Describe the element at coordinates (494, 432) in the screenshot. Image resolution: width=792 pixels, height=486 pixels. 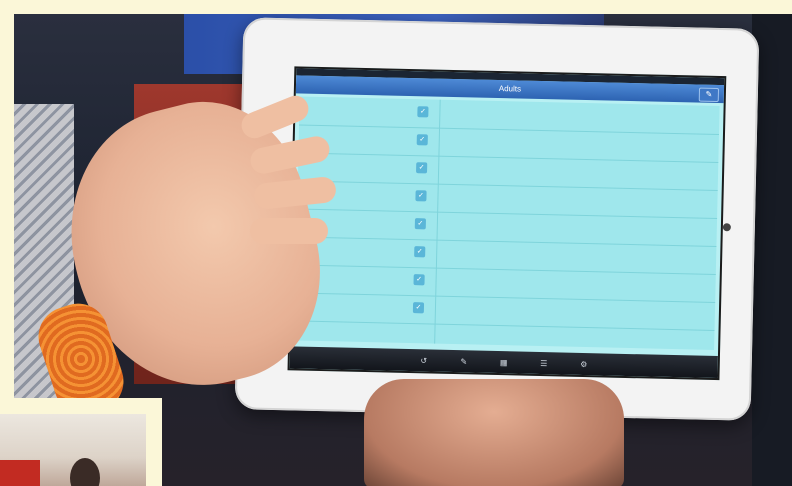
I see `holding-hand` at that location.